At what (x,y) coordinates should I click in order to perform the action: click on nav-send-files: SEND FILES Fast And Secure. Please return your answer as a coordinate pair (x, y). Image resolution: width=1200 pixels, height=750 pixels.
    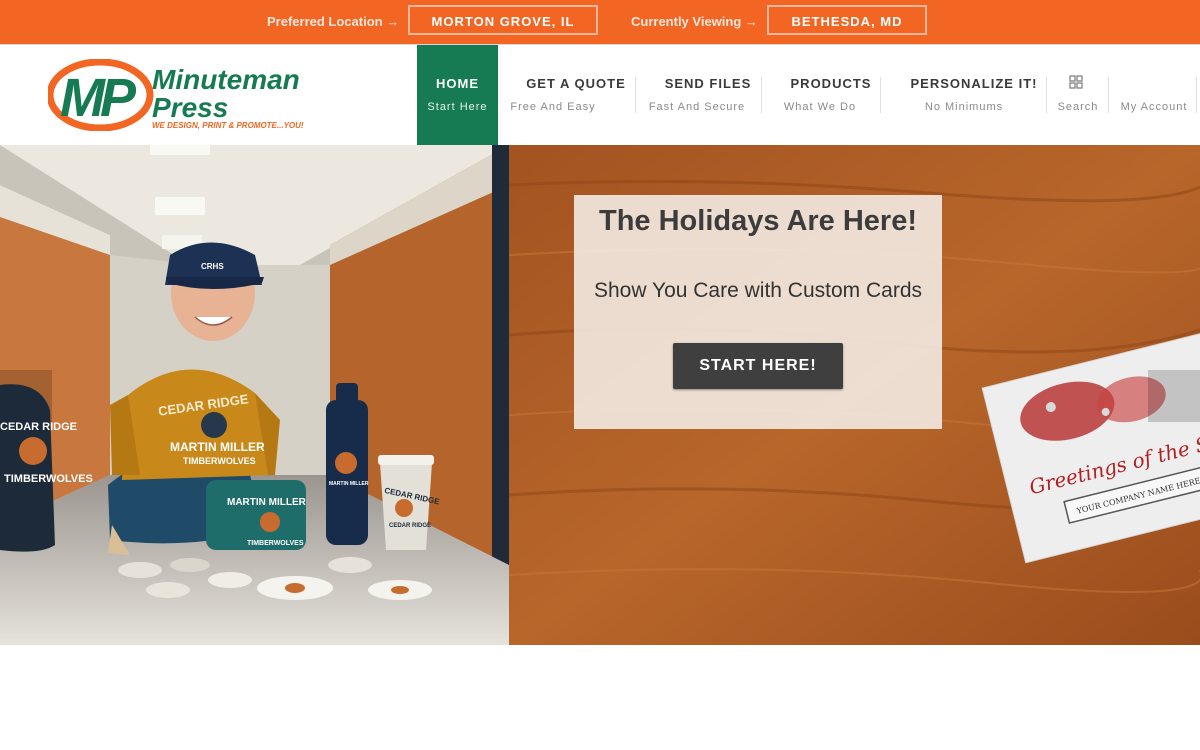
    Looking at the image, I should click on (697, 95).